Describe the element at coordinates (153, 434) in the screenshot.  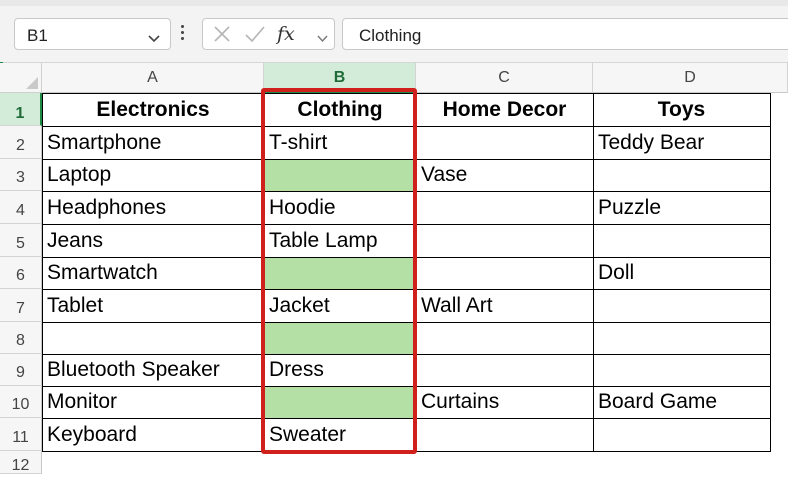
I see `cell-a11: Keyboard` at that location.